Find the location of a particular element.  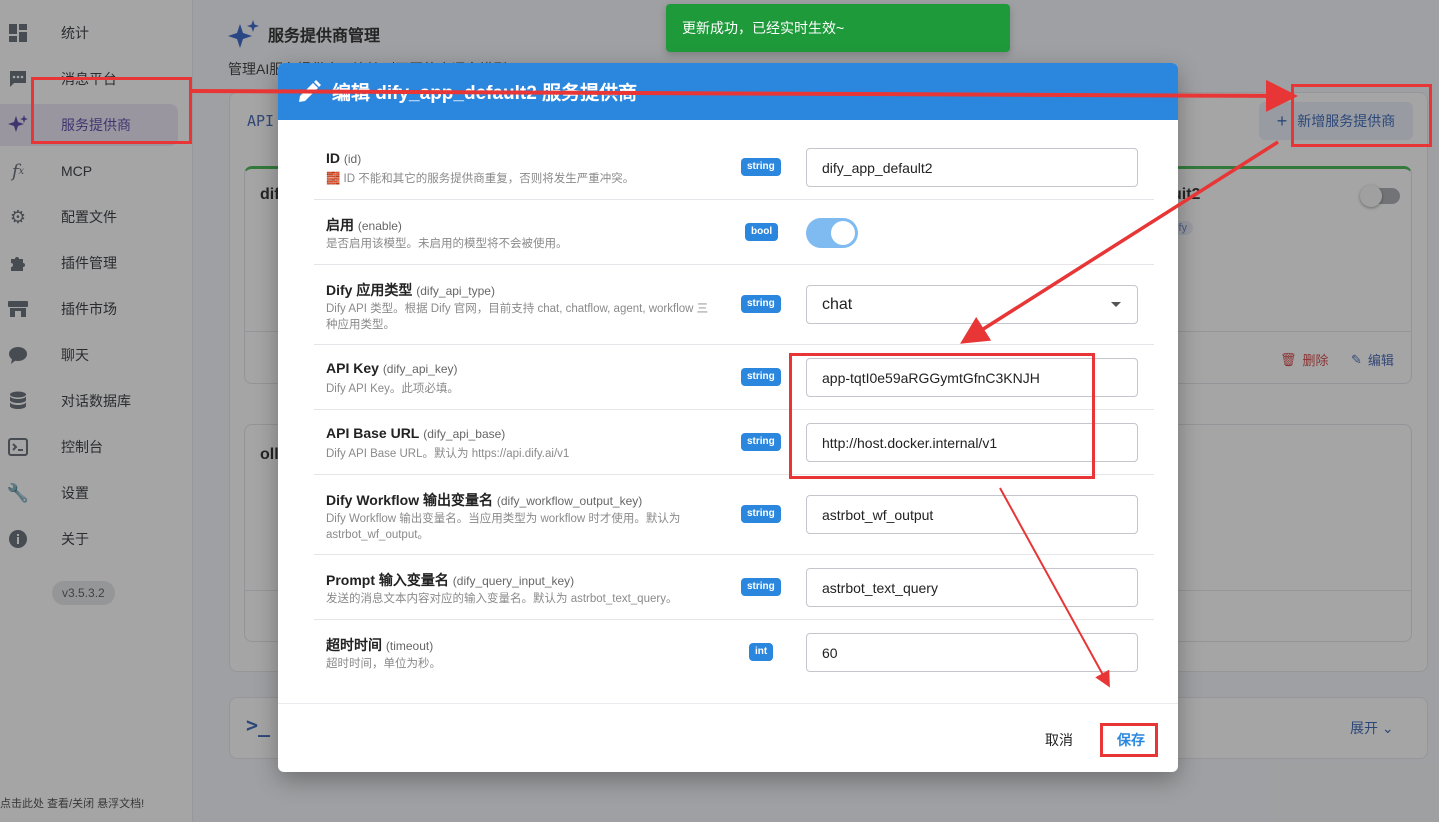

divider is located at coordinates (728, 703).